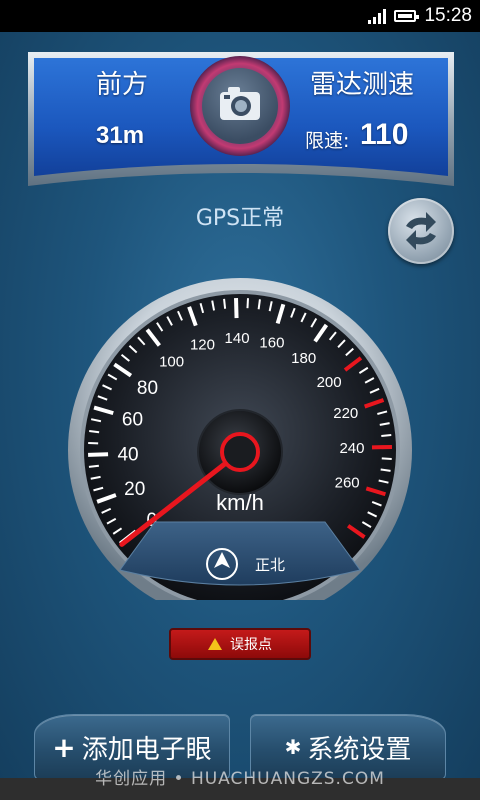  What do you see at coordinates (359, 749) in the screenshot?
I see `settings-label: 系统设置` at bounding box center [359, 749].